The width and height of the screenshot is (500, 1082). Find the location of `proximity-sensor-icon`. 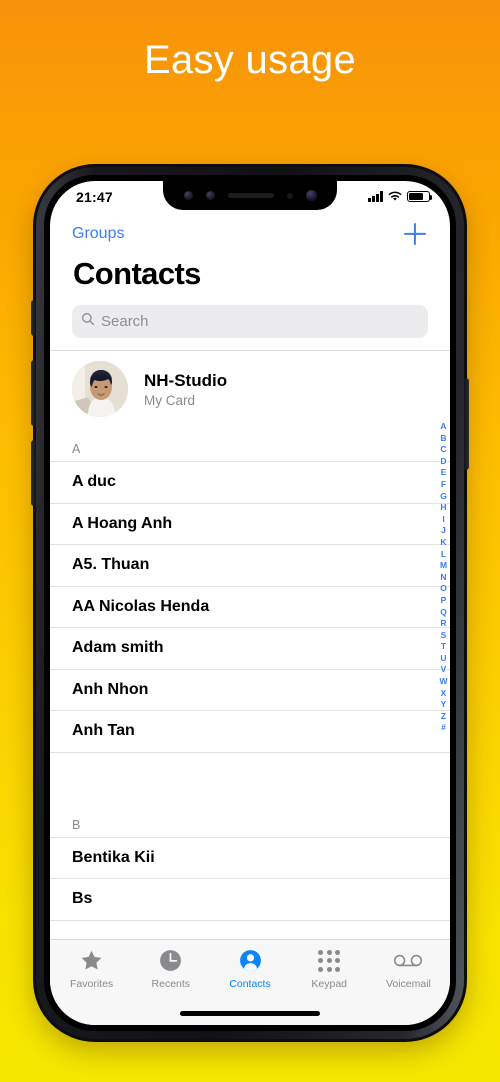

proximity-sensor-icon is located at coordinates (289, 195).